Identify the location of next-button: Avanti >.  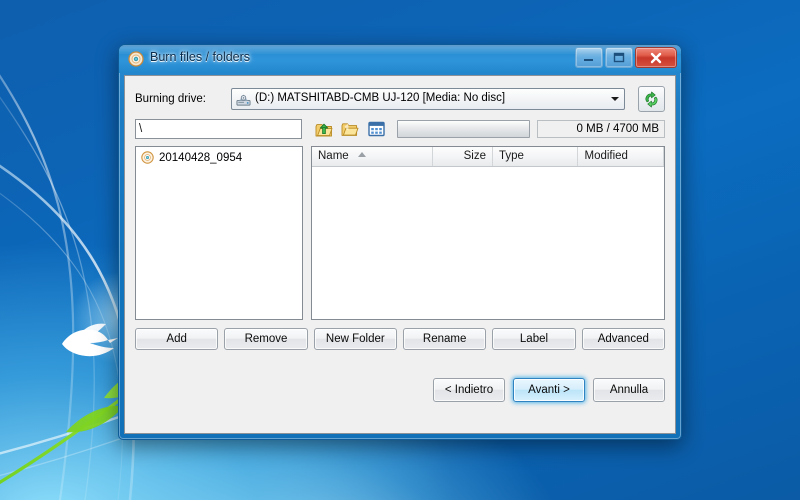
(549, 390).